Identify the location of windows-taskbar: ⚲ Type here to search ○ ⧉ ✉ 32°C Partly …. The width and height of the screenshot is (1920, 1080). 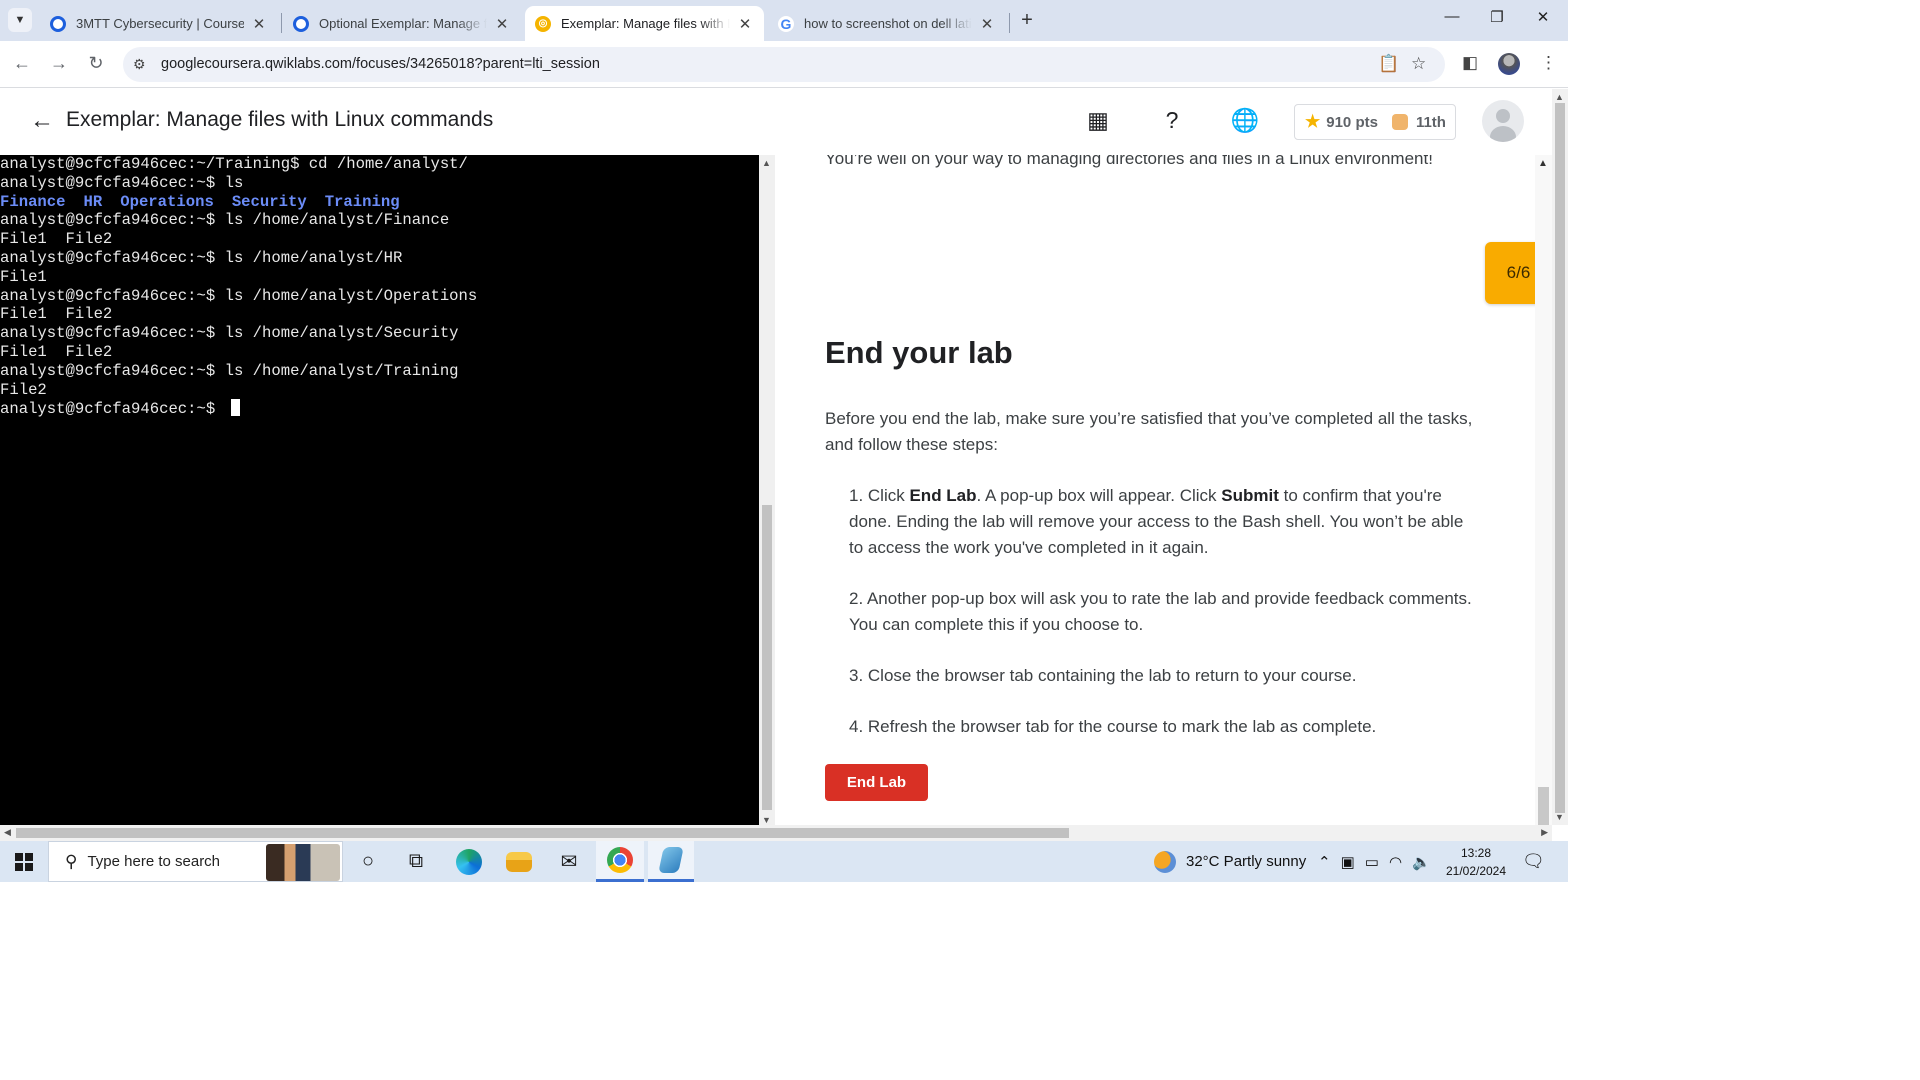
(784, 861).